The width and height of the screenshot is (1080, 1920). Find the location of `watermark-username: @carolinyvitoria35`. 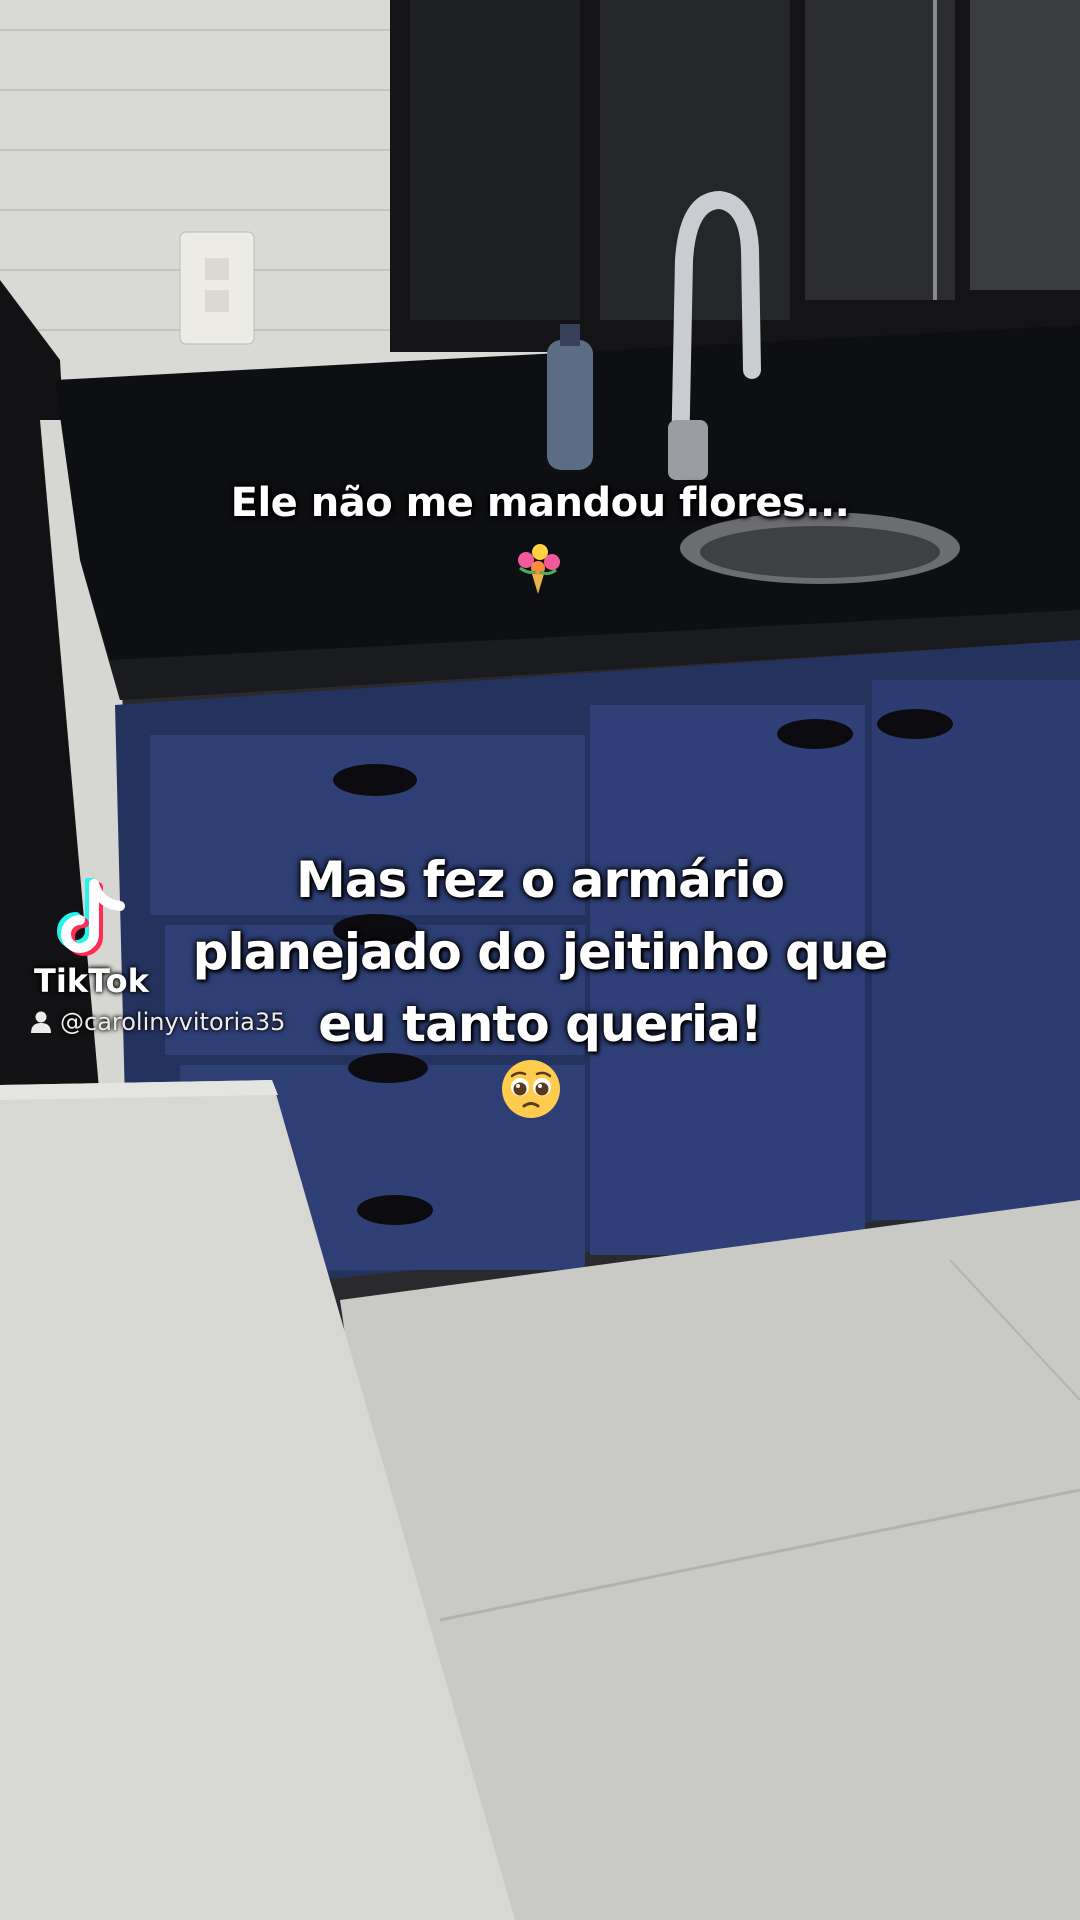

watermark-username: @carolinyvitoria35 is located at coordinates (157, 1022).